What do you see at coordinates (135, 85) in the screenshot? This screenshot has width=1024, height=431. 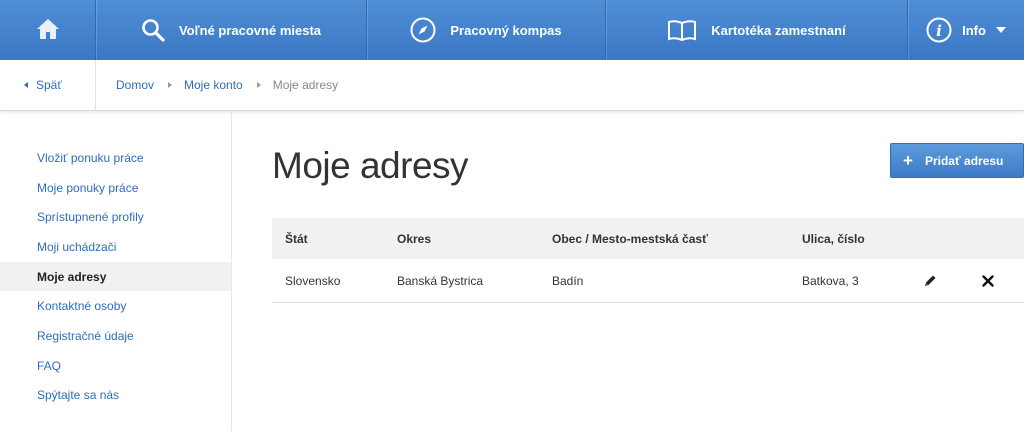 I see `breadcrumb-home: Domov` at bounding box center [135, 85].